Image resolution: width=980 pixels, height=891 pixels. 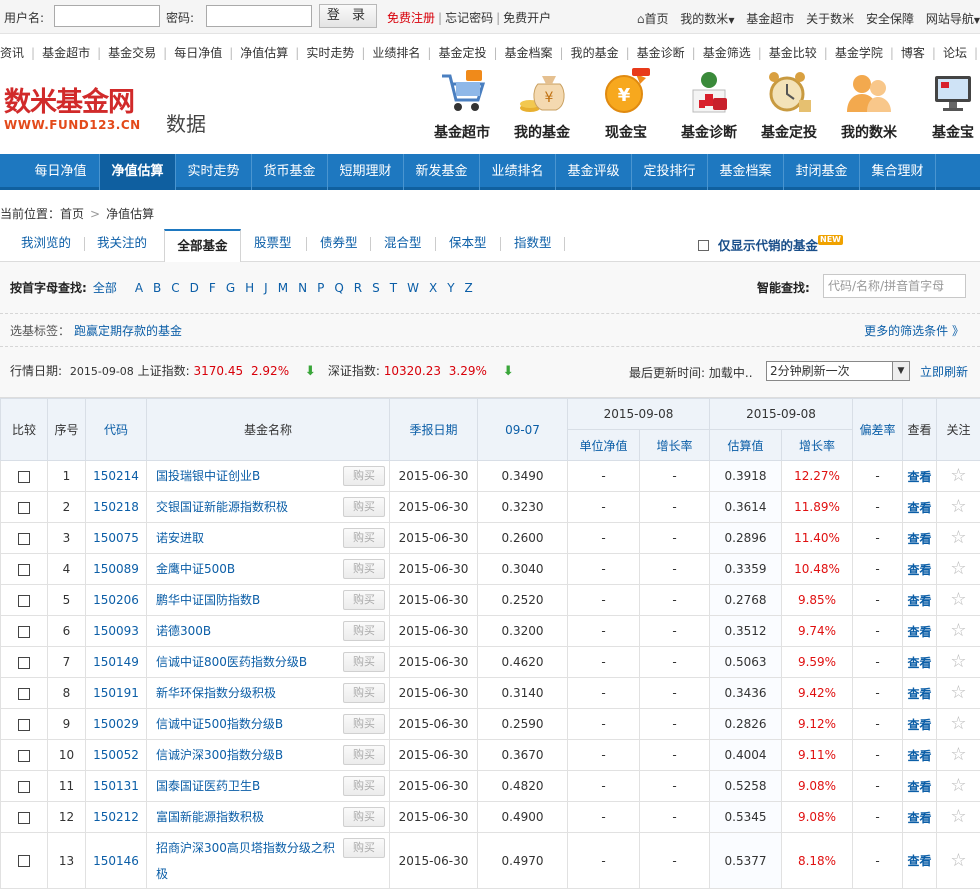 I want to click on nav-item: 论坛, so click(x=955, y=53).